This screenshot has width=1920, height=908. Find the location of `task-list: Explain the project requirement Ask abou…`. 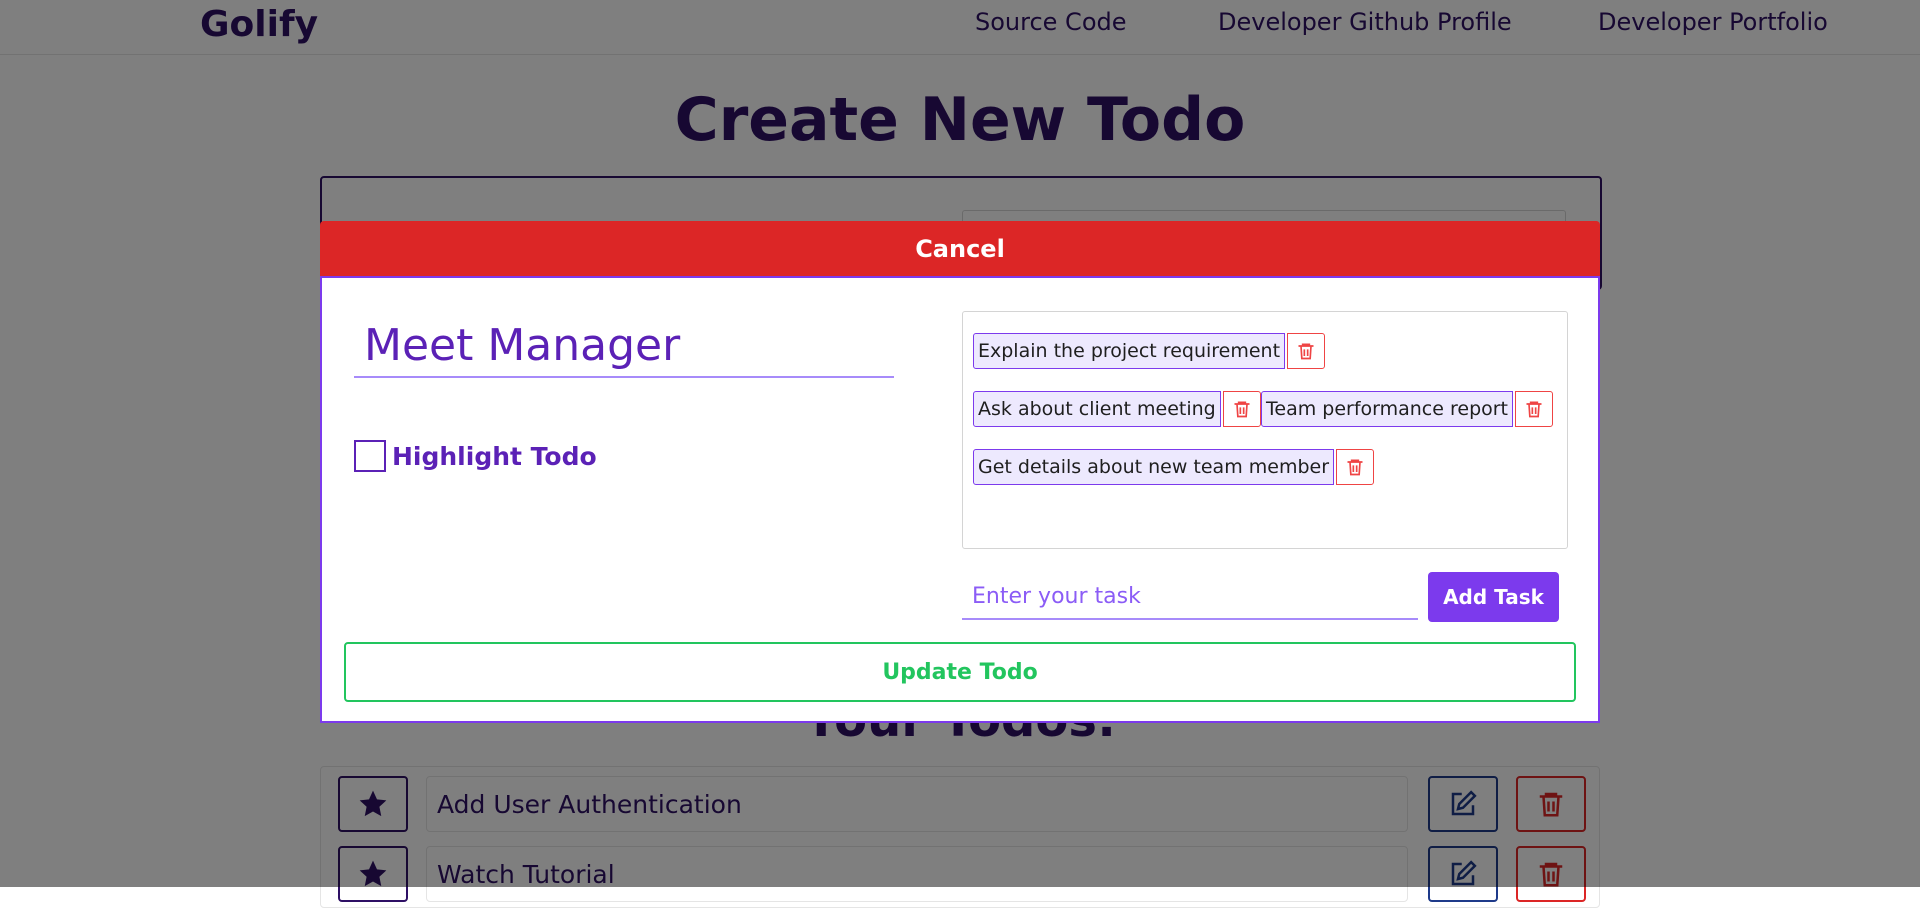

task-list: Explain the project requirement Ask abou… is located at coordinates (1265, 430).